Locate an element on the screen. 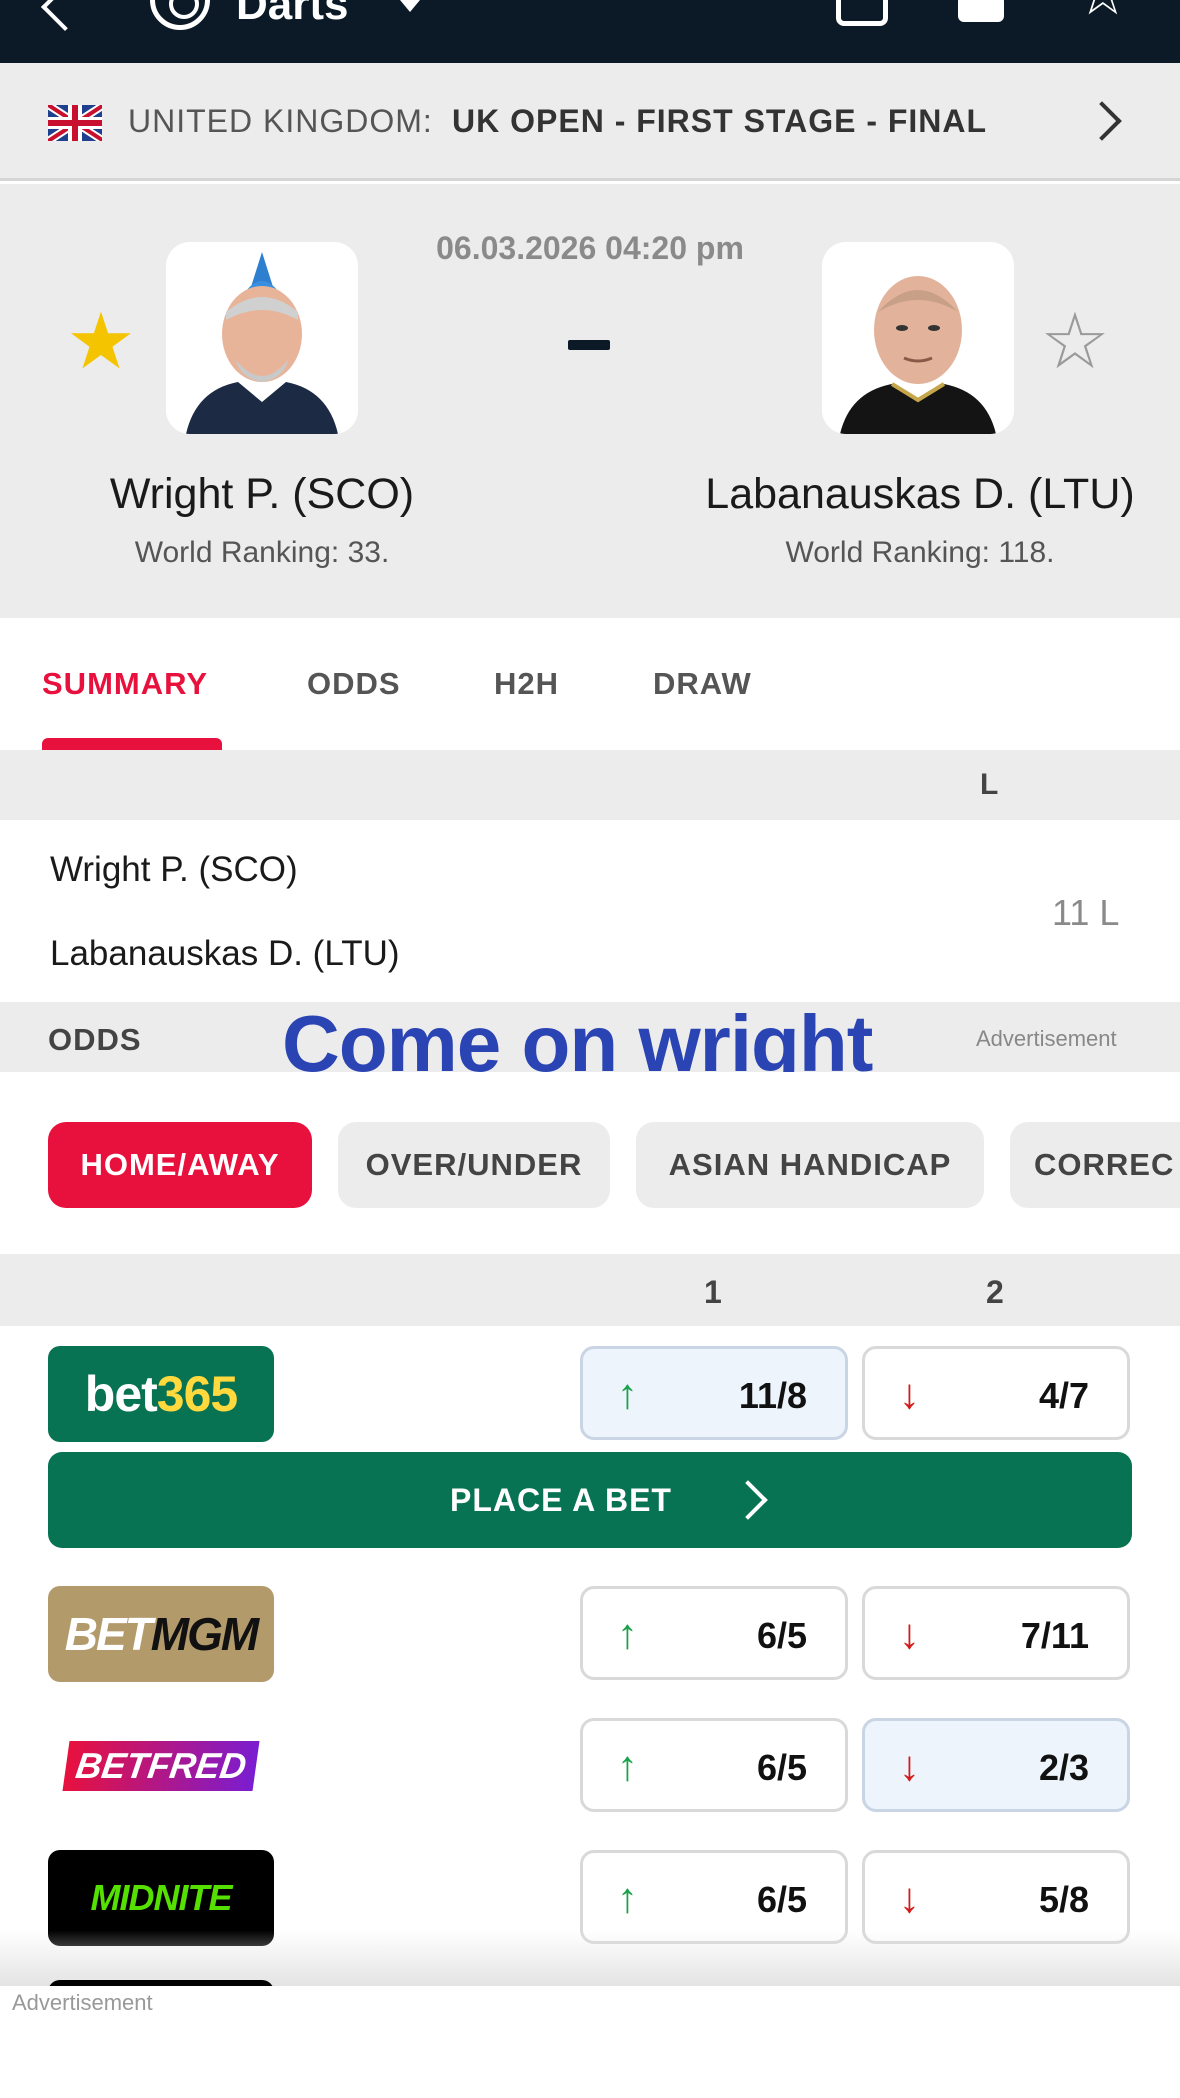  summary-row-home: Wright P. (SCO) is located at coordinates (174, 869).